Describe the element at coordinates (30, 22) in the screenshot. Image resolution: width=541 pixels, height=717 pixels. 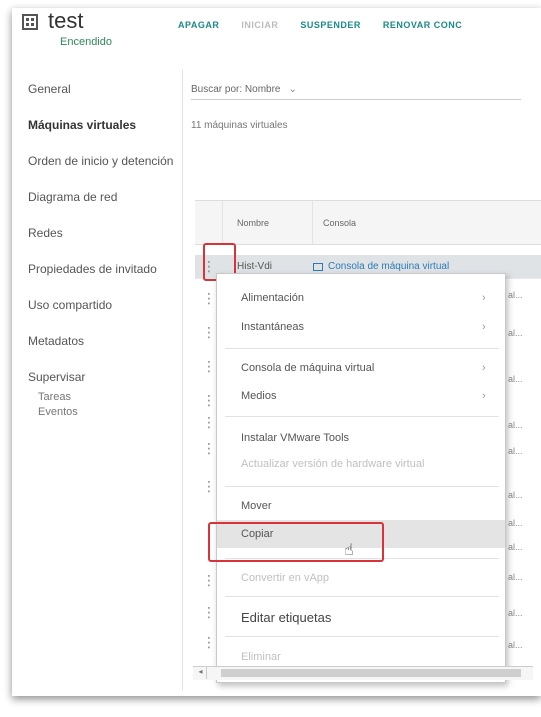
I see `vm-icon` at that location.